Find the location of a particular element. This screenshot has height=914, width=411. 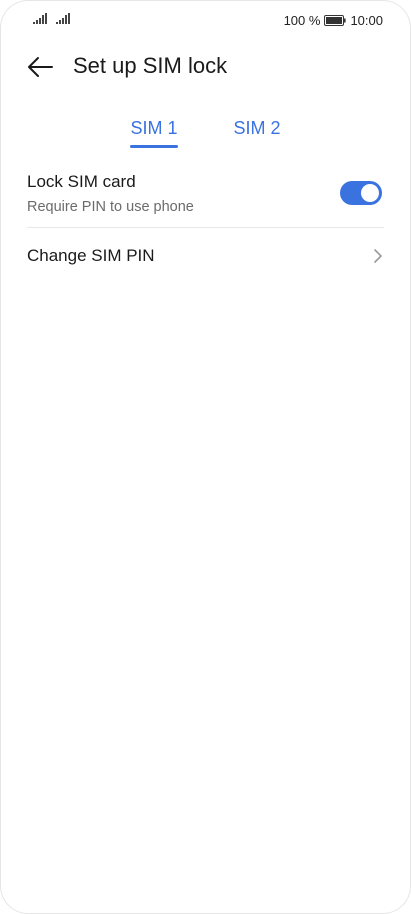

back-button is located at coordinates (40, 67).